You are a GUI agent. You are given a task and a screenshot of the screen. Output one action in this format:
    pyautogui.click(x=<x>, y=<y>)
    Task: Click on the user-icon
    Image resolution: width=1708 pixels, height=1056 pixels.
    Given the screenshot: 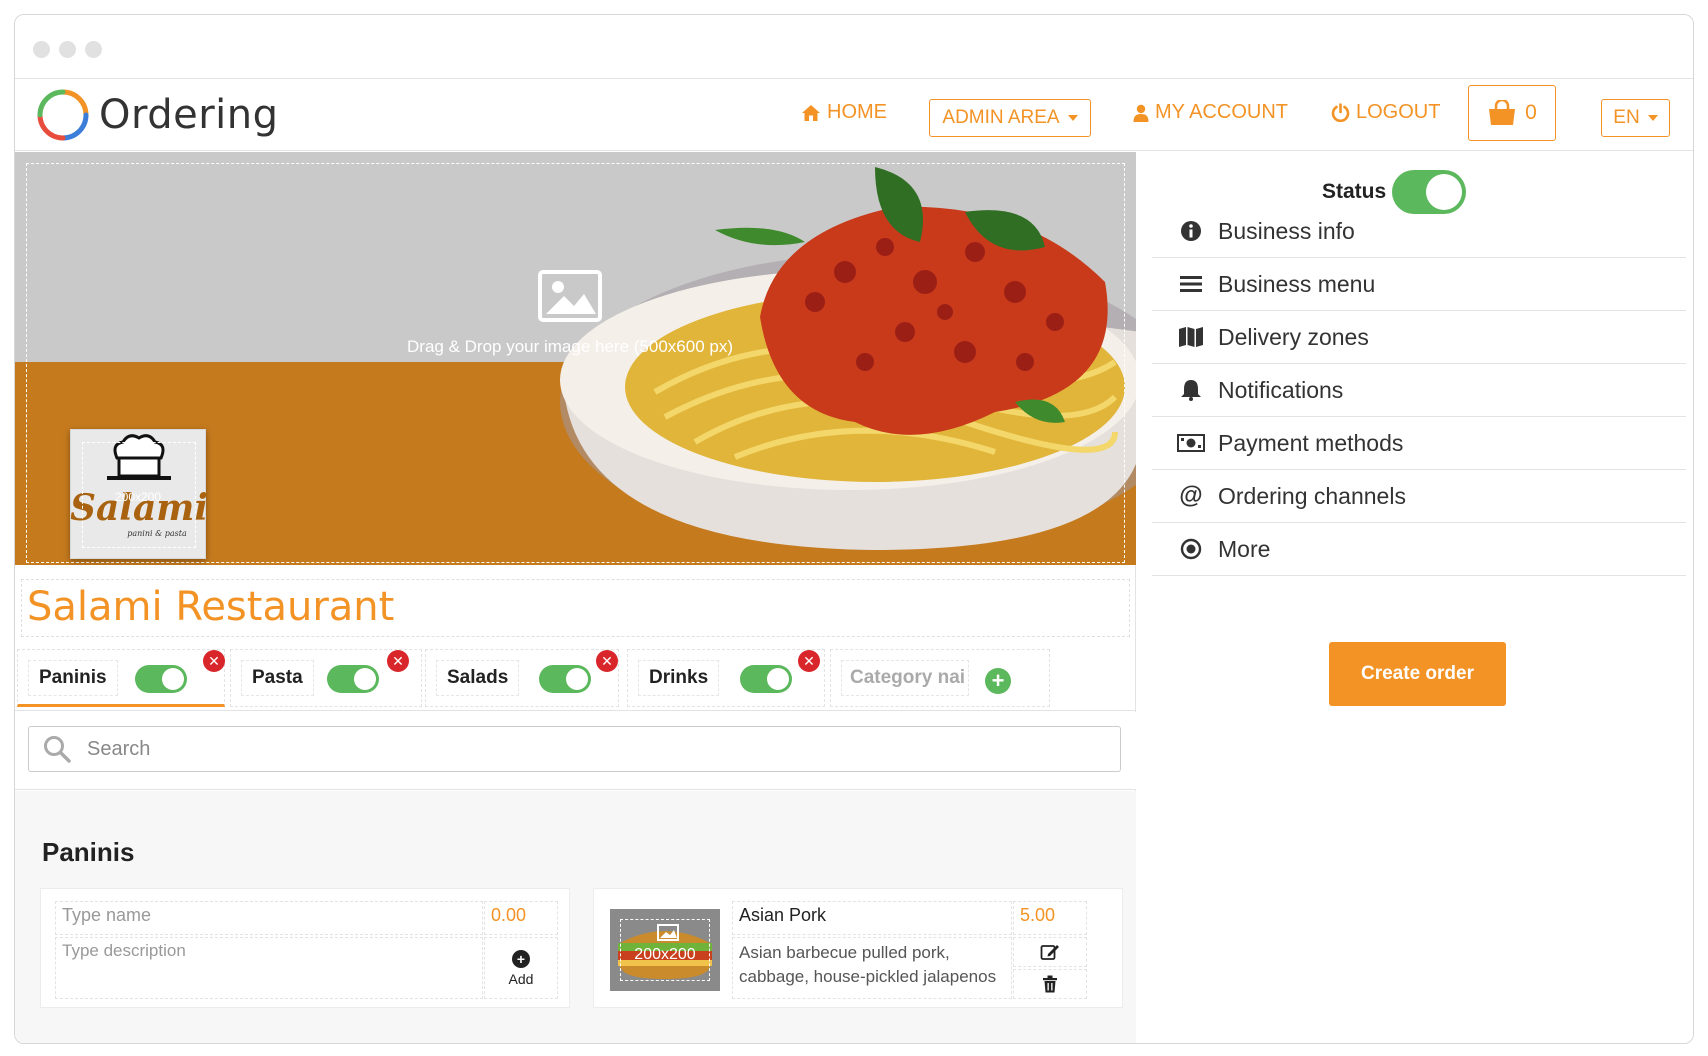 What is the action you would take?
    pyautogui.click(x=1141, y=113)
    